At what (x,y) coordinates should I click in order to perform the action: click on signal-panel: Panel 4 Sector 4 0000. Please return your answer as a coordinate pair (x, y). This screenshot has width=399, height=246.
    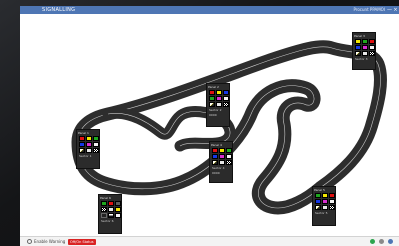
    Looking at the image, I should click on (221, 162).